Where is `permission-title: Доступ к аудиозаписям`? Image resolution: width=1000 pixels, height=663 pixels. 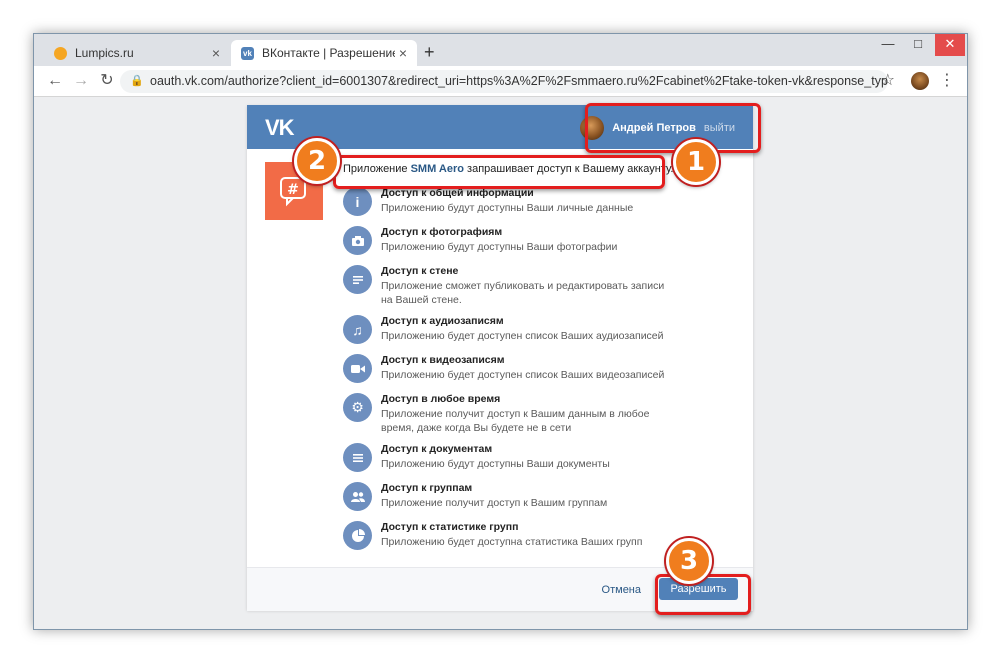
permission-title: Доступ к аудиозаписям is located at coordinates (442, 321).